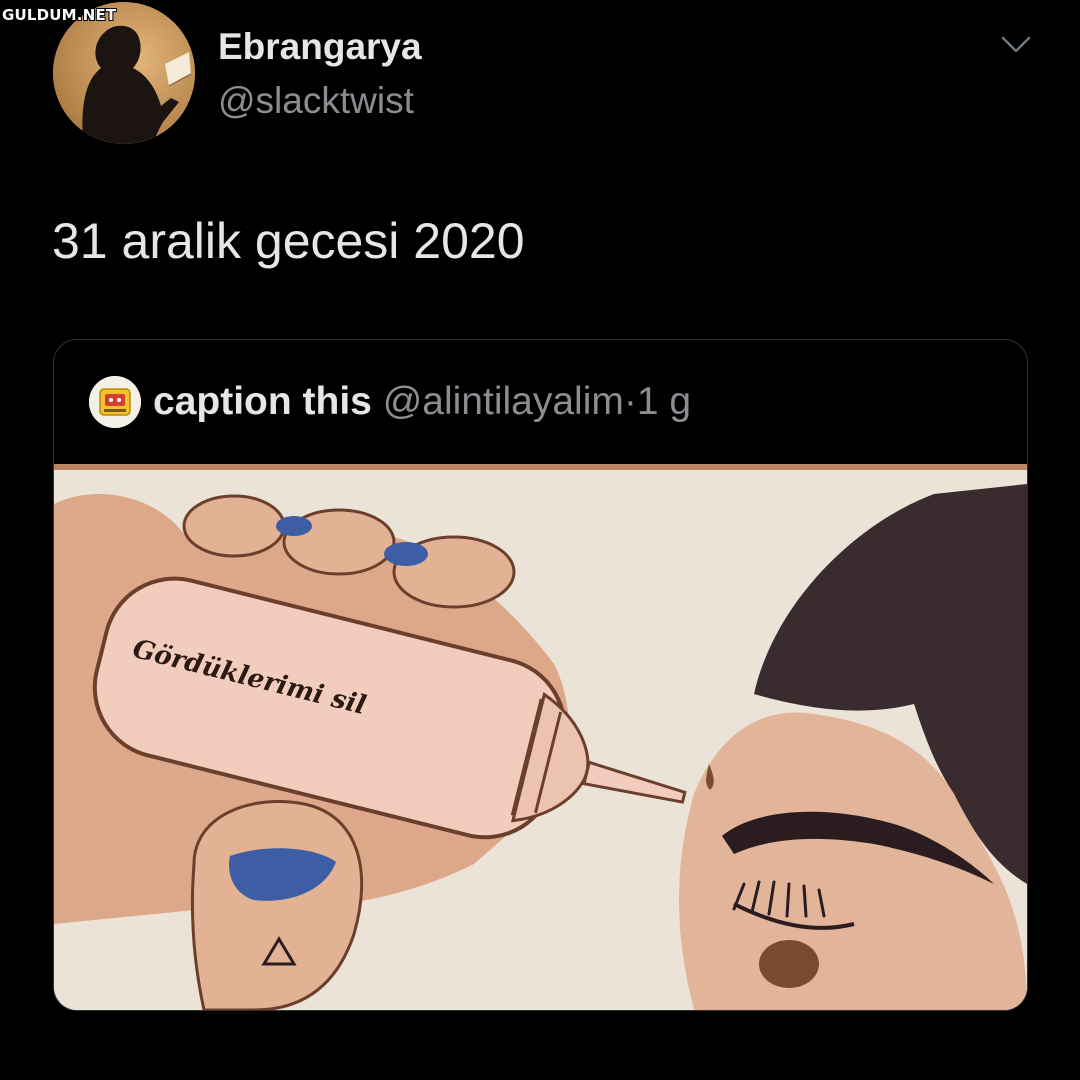 Image resolution: width=1080 pixels, height=1080 pixels. Describe the element at coordinates (1016, 45) in the screenshot. I see `chevron-down-icon` at that location.